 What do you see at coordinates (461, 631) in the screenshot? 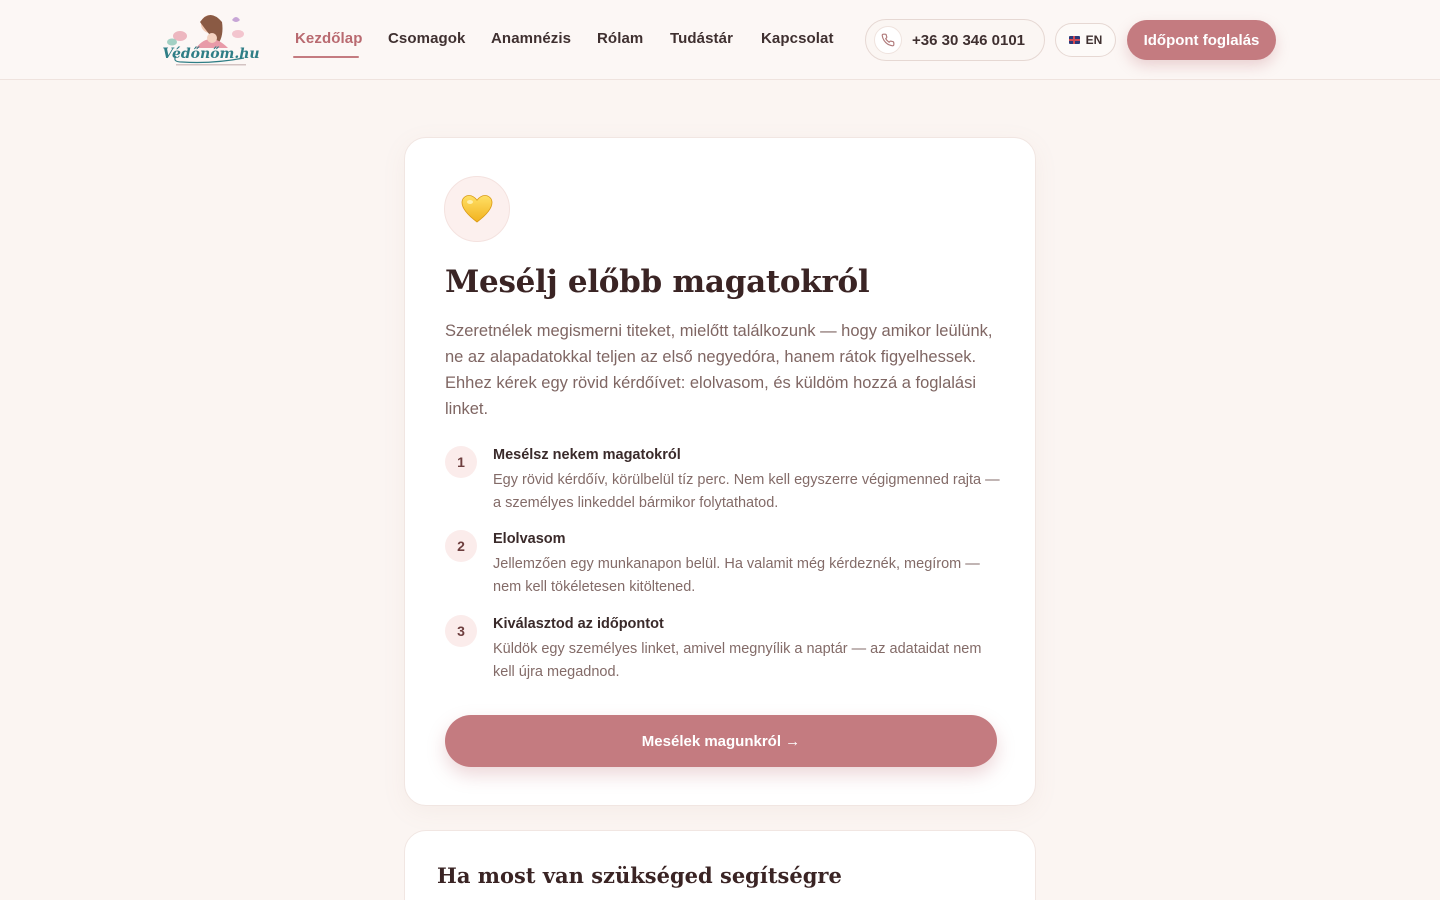
I see `step-number: 3` at bounding box center [461, 631].